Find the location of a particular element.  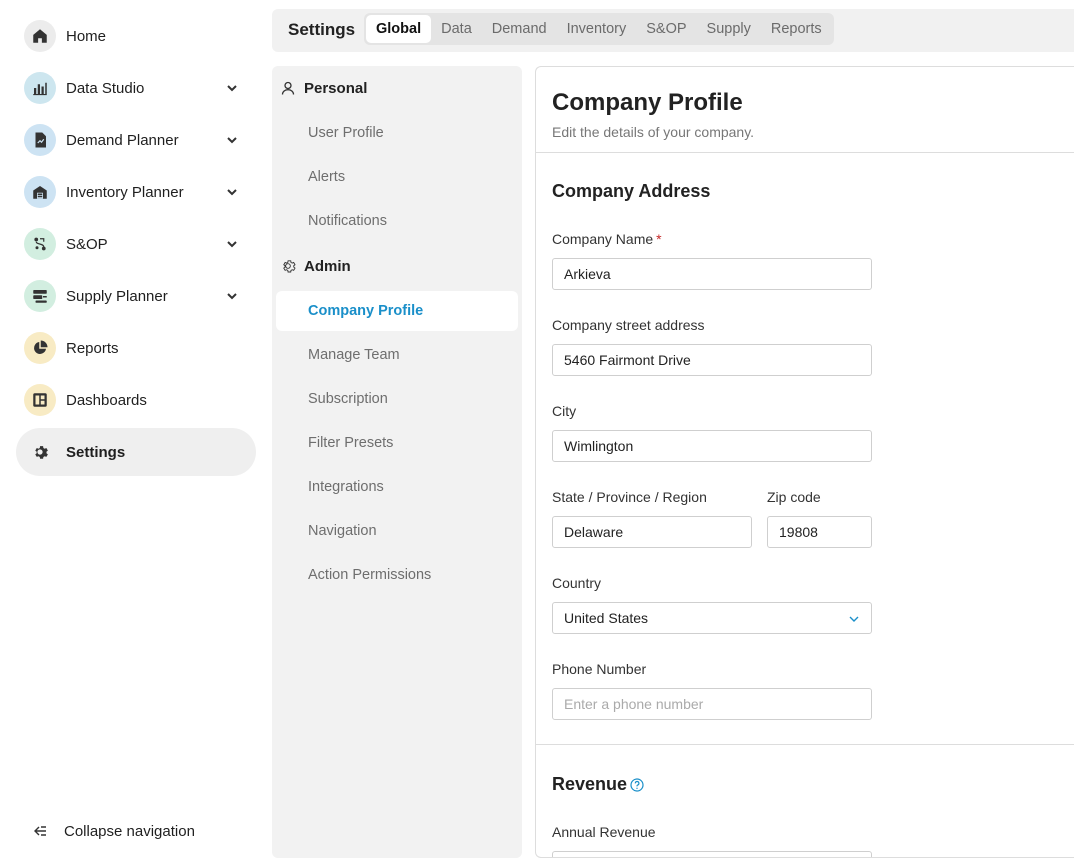

nav-item-label: Home is located at coordinates (86, 36).